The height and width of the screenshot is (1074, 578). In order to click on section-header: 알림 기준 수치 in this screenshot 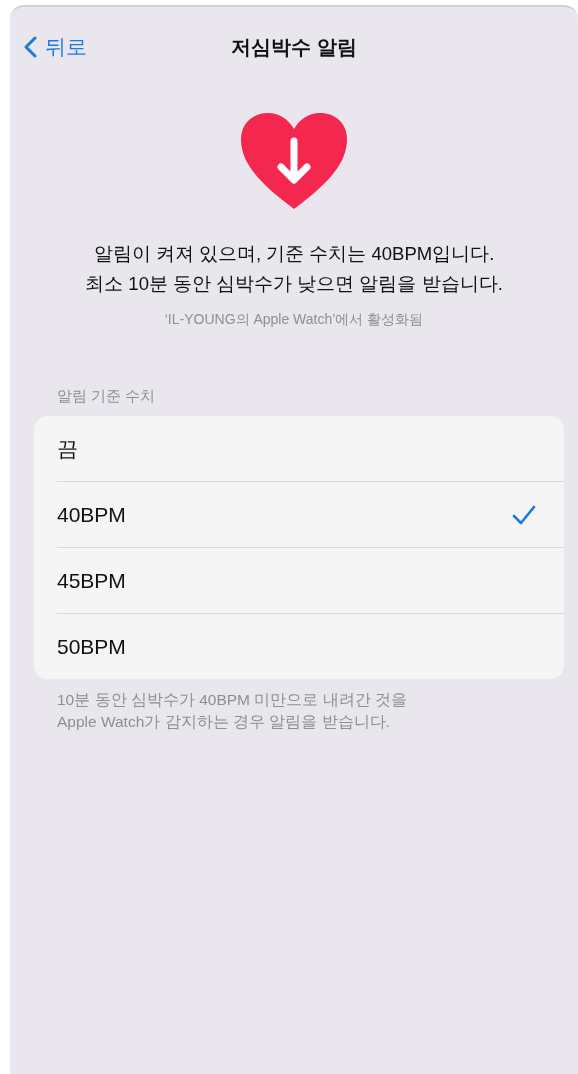, I will do `click(107, 396)`.